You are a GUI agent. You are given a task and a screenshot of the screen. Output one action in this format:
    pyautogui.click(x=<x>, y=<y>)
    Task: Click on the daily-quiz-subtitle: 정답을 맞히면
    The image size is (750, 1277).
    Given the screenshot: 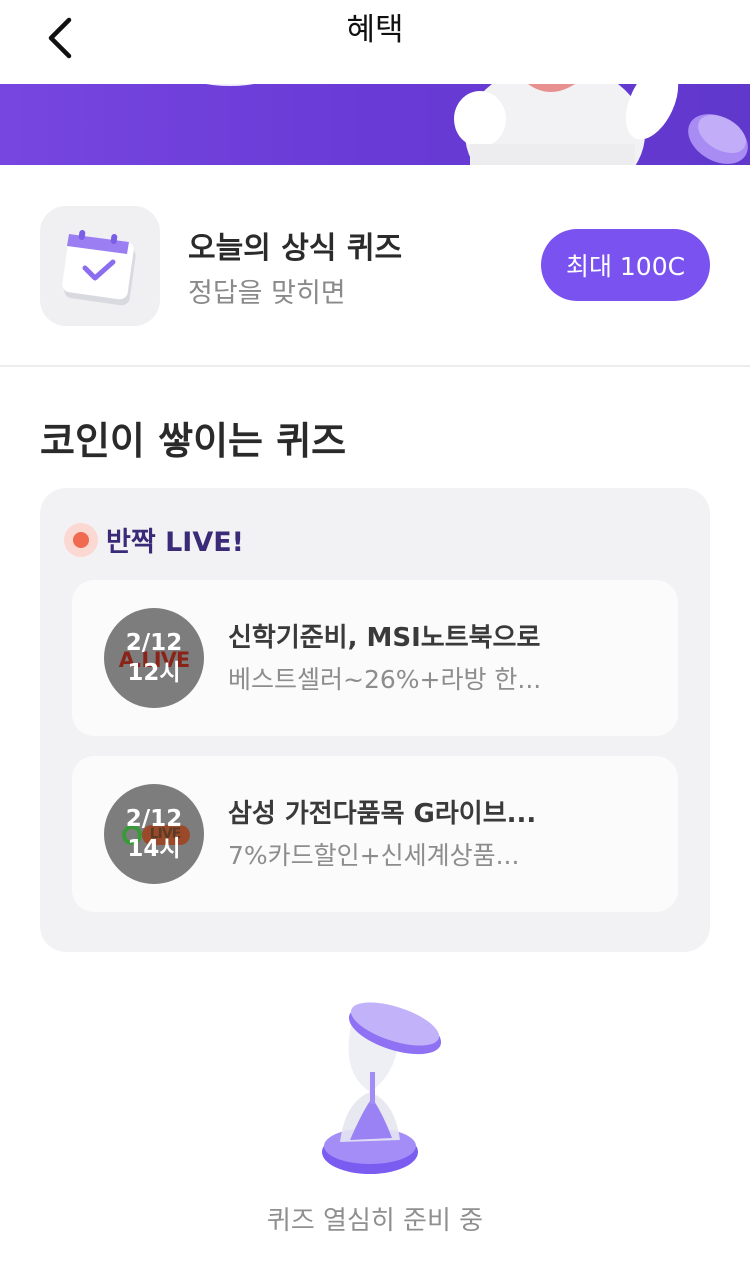 What is the action you would take?
    pyautogui.click(x=267, y=293)
    